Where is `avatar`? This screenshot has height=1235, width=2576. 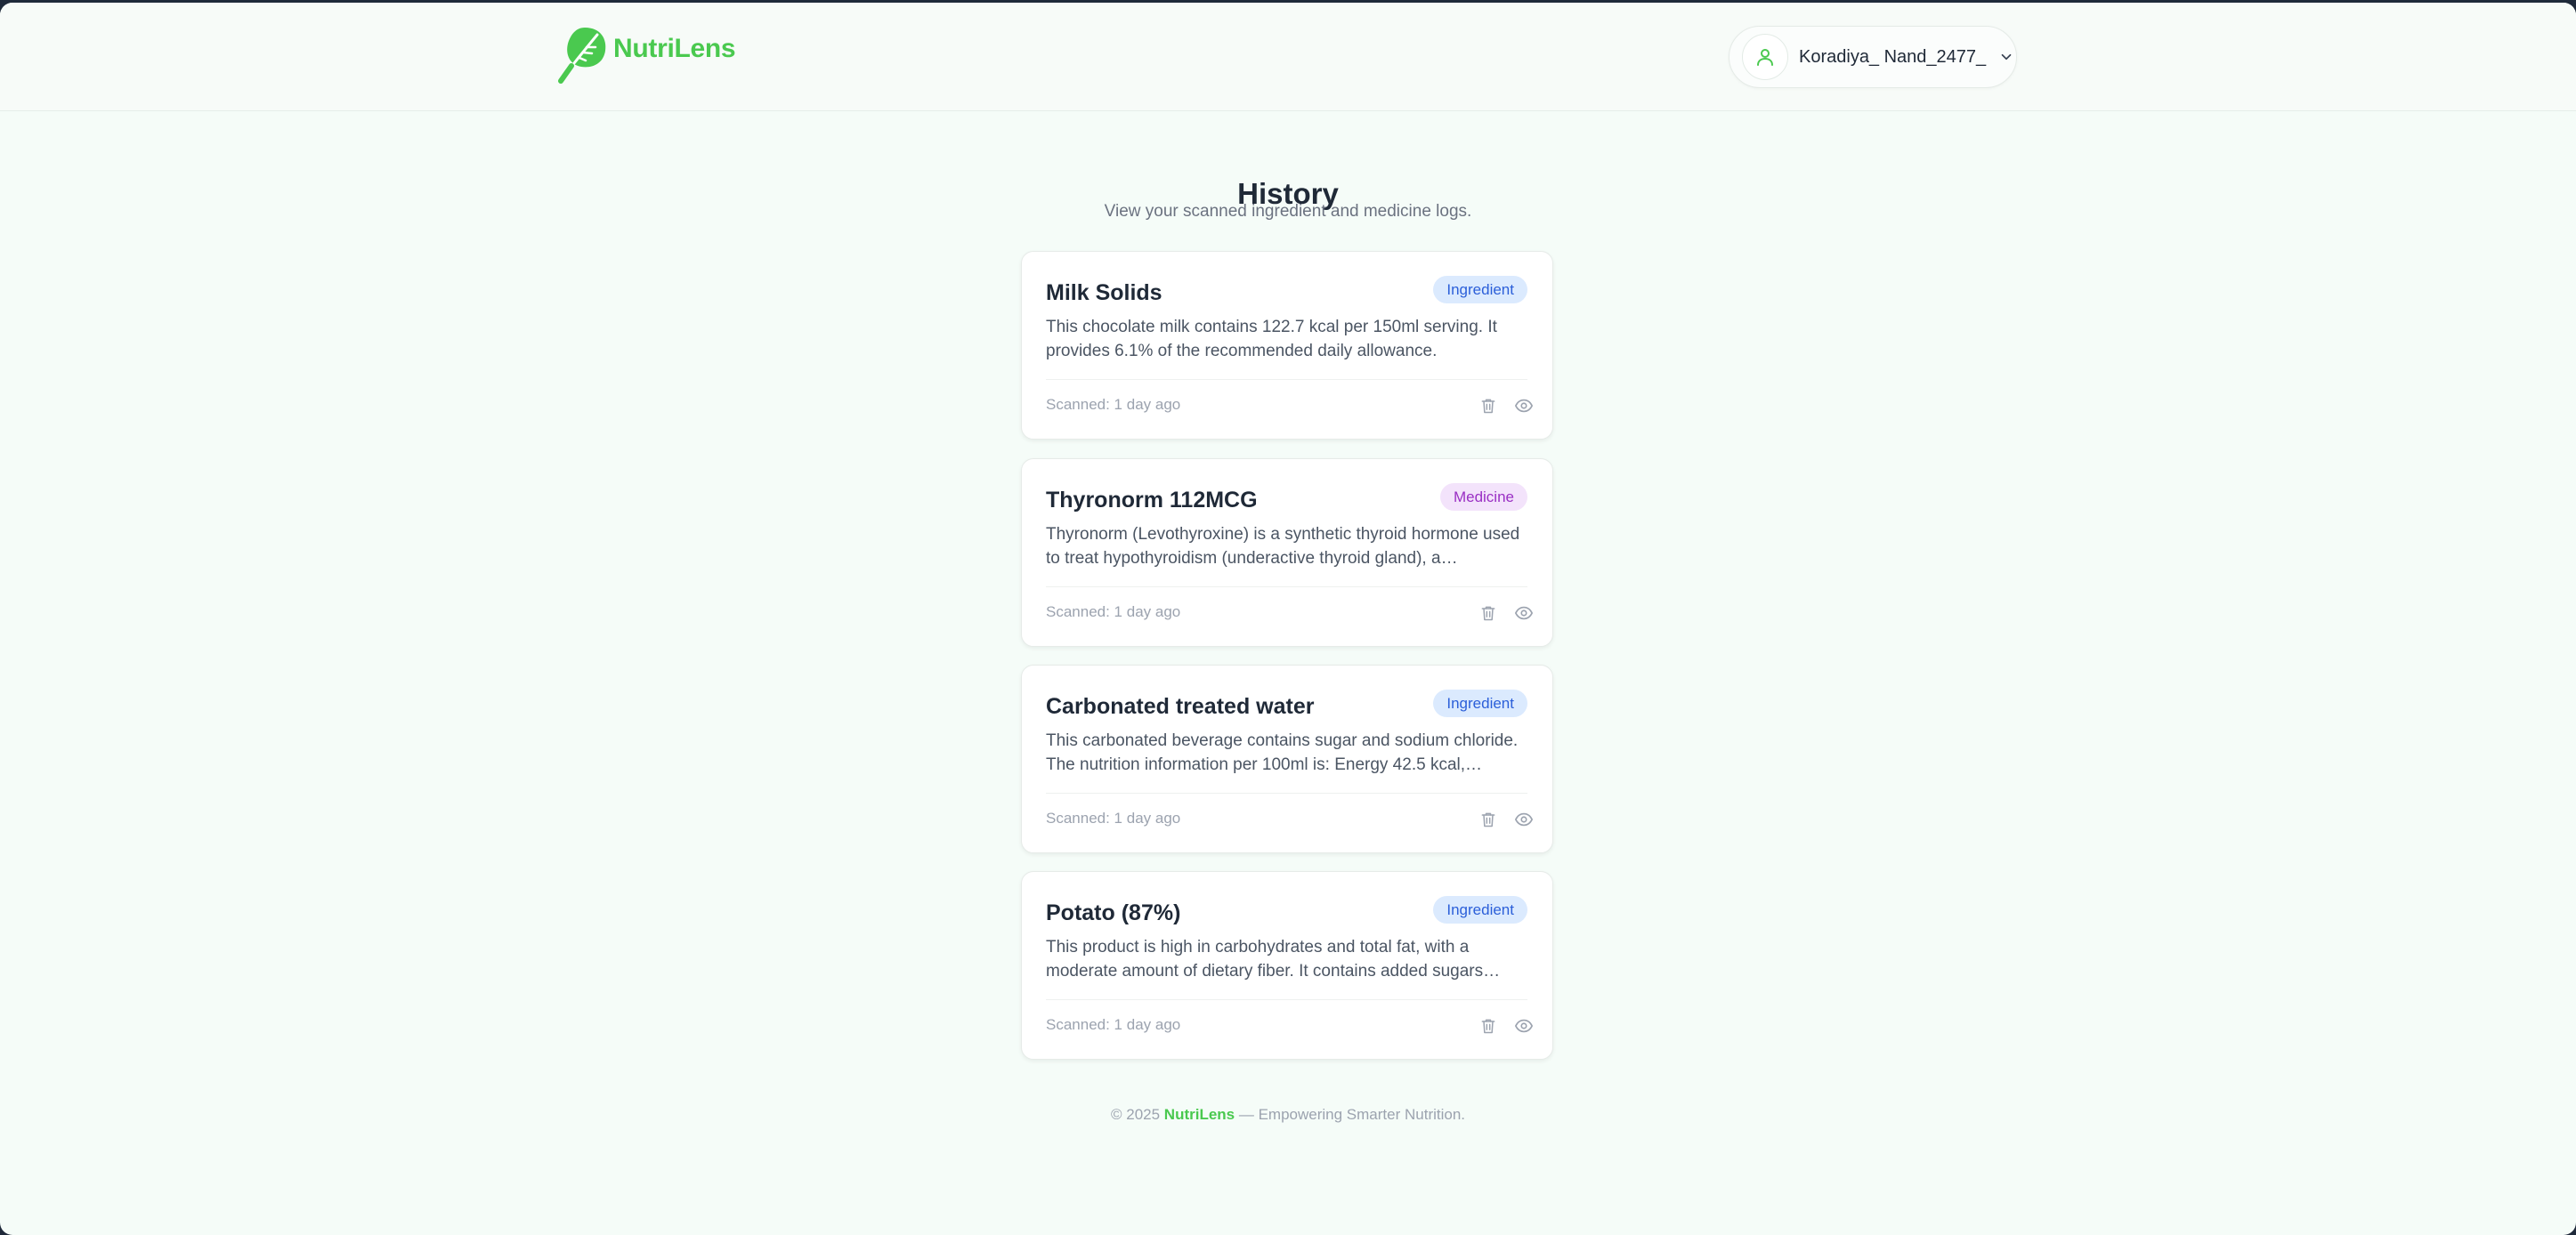
avatar is located at coordinates (1765, 57).